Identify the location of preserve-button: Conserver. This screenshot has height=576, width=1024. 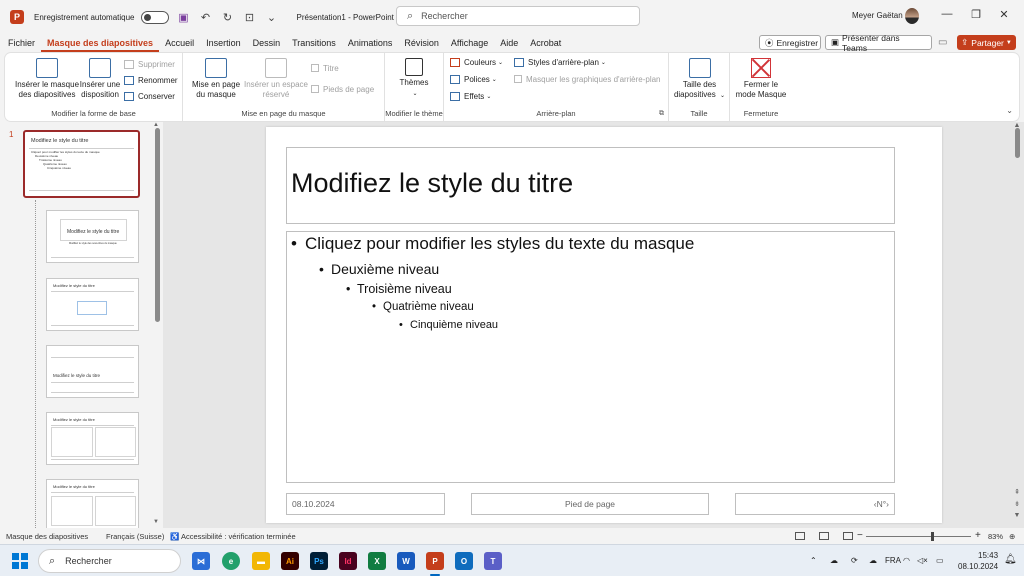
(149, 96).